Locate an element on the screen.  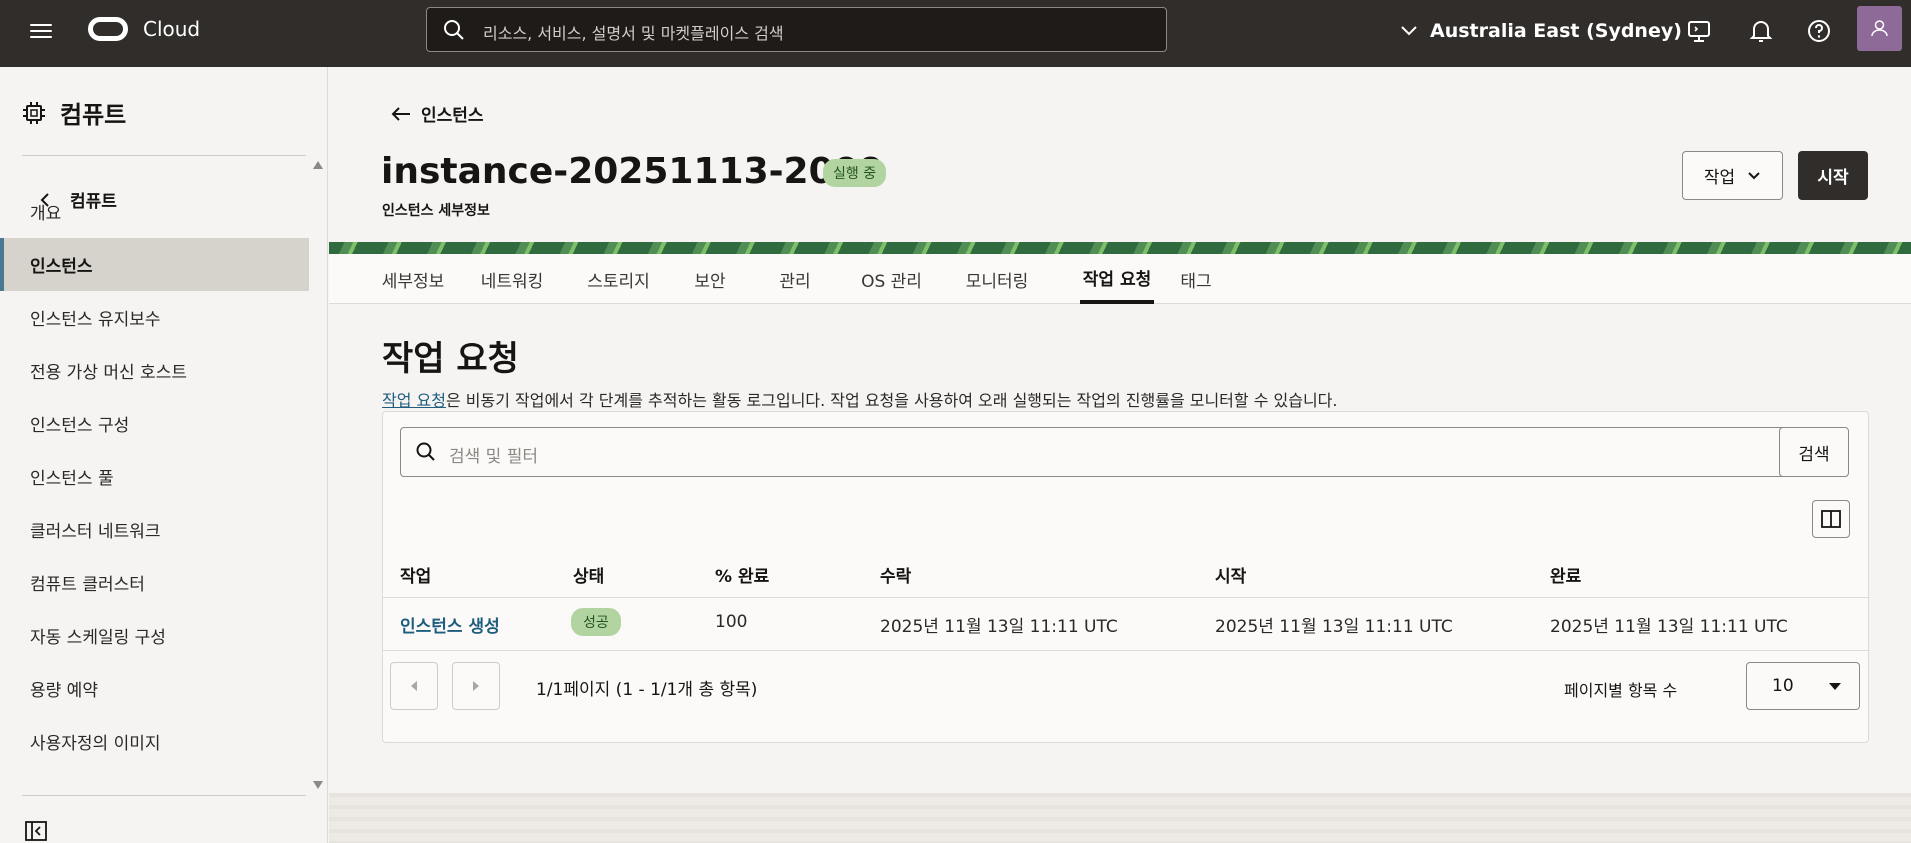
column-settings-button is located at coordinates (1831, 519).